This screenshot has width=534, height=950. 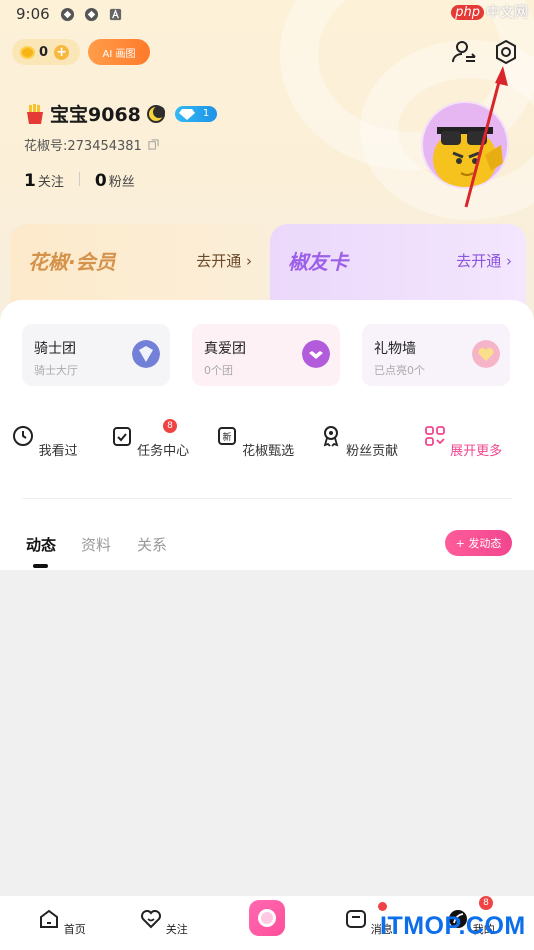 I want to click on profile-counts: 1 关注 0 粉丝, so click(x=79, y=181).